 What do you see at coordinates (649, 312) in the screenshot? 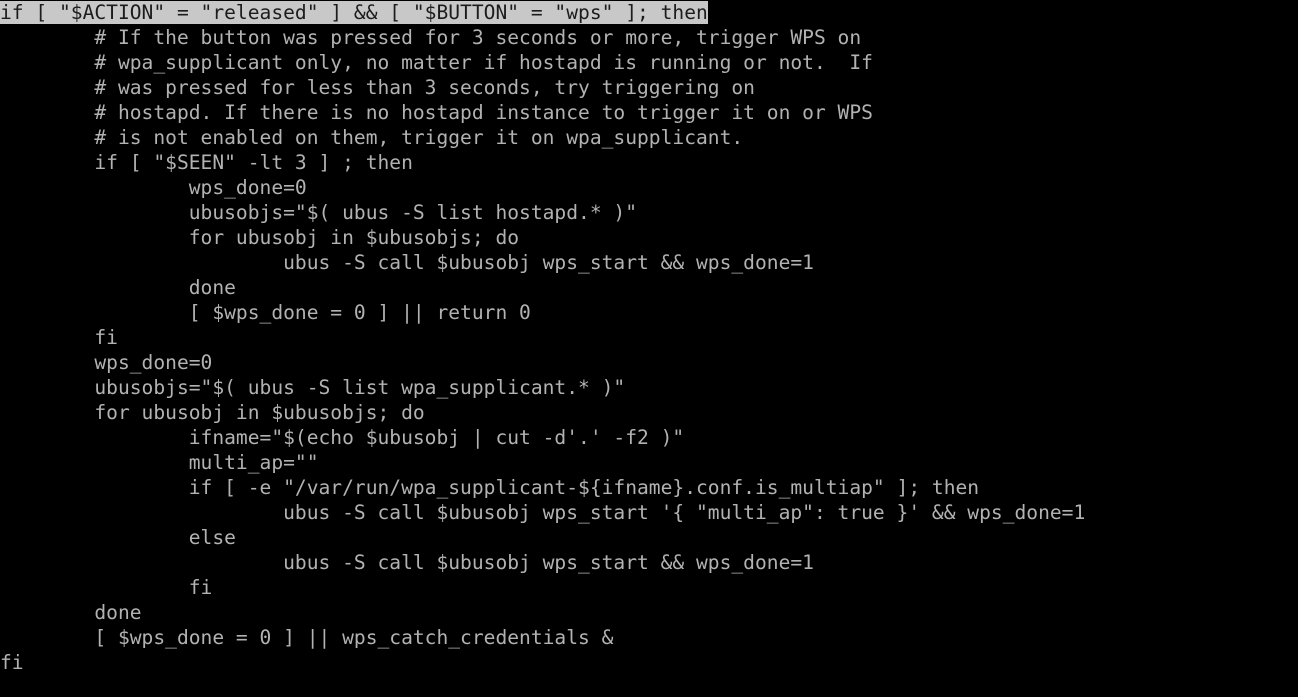
I see `terminal-line: [ $wps_done = 0 ] || return 0` at bounding box center [649, 312].